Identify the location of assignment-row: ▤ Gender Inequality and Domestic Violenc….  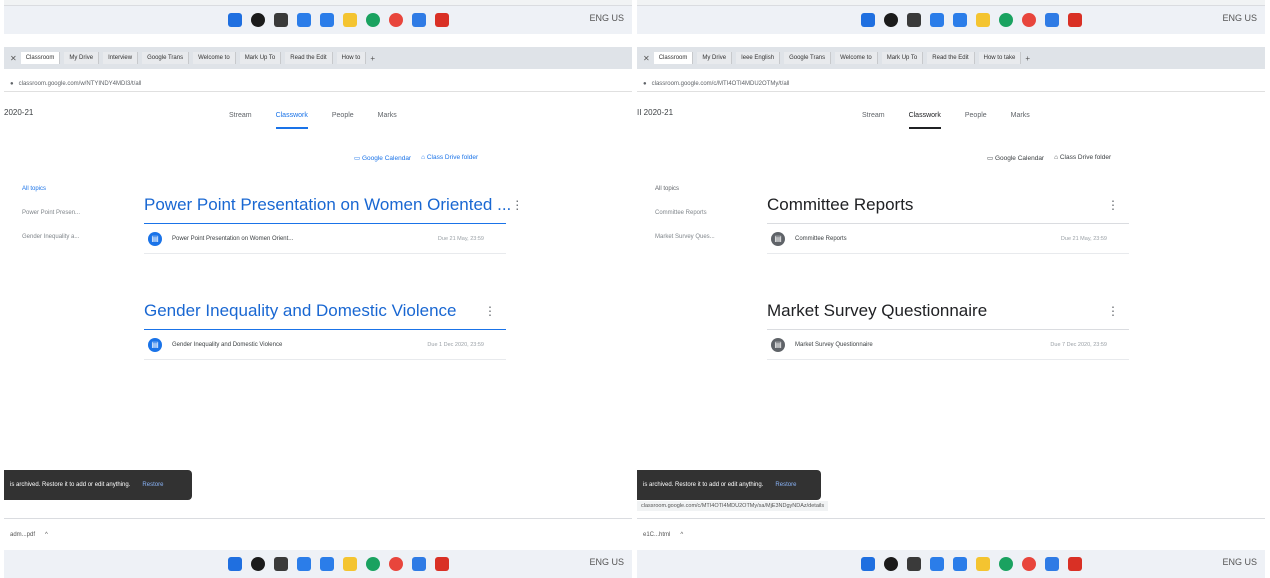
(325, 345).